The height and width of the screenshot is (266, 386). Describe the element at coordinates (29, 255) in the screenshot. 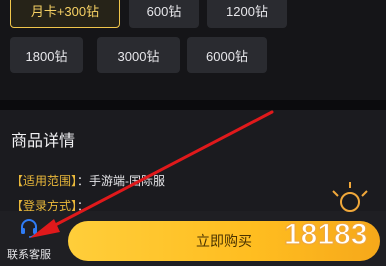

I see `support-label: 联系客服` at that location.